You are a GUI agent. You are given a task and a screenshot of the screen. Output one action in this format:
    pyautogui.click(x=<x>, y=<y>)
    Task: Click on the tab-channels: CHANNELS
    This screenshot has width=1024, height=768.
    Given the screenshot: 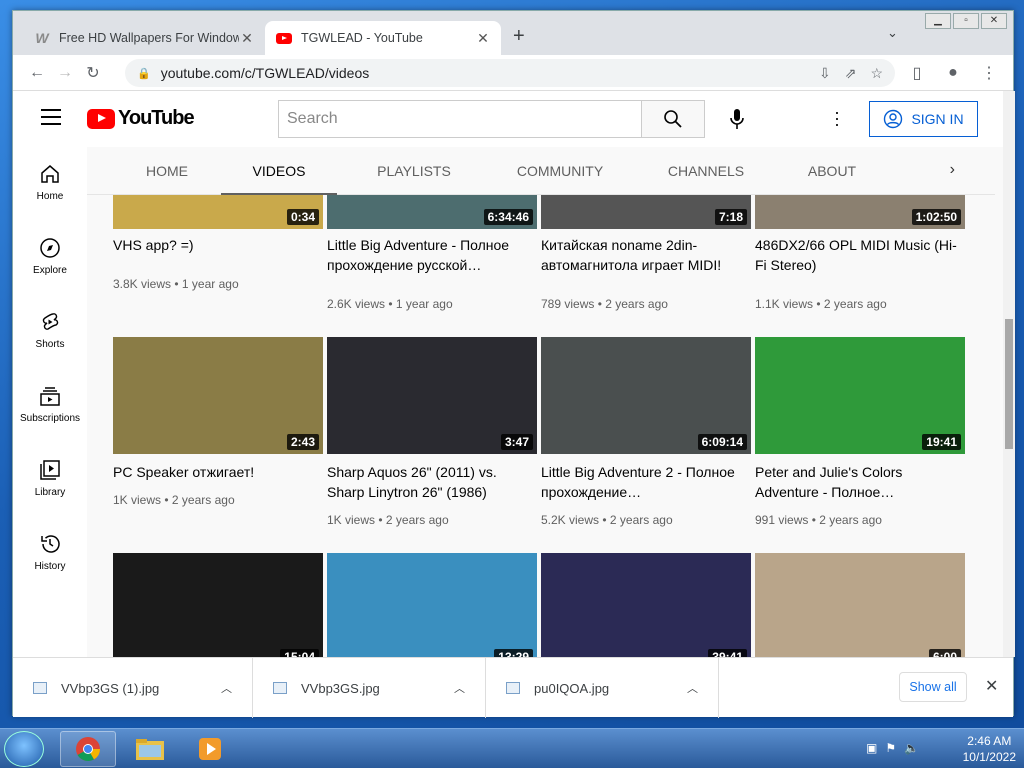 What is the action you would take?
    pyautogui.click(x=706, y=171)
    